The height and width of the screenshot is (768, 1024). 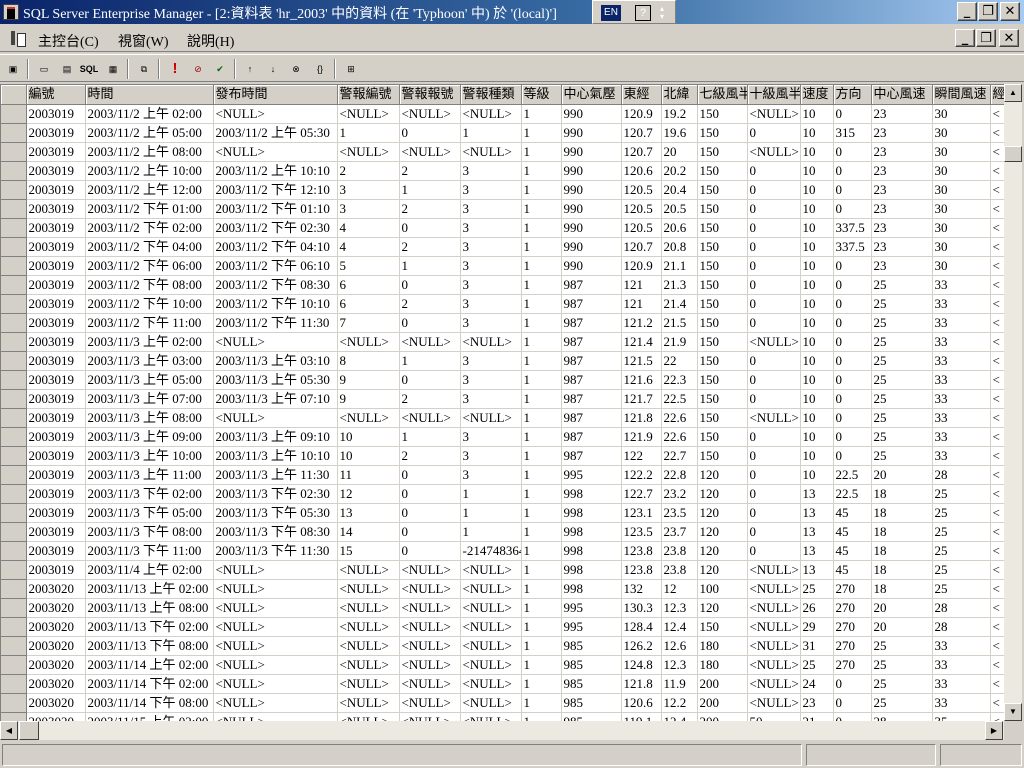 What do you see at coordinates (679, 456) in the screenshot?
I see `table-cell: 22.7` at bounding box center [679, 456].